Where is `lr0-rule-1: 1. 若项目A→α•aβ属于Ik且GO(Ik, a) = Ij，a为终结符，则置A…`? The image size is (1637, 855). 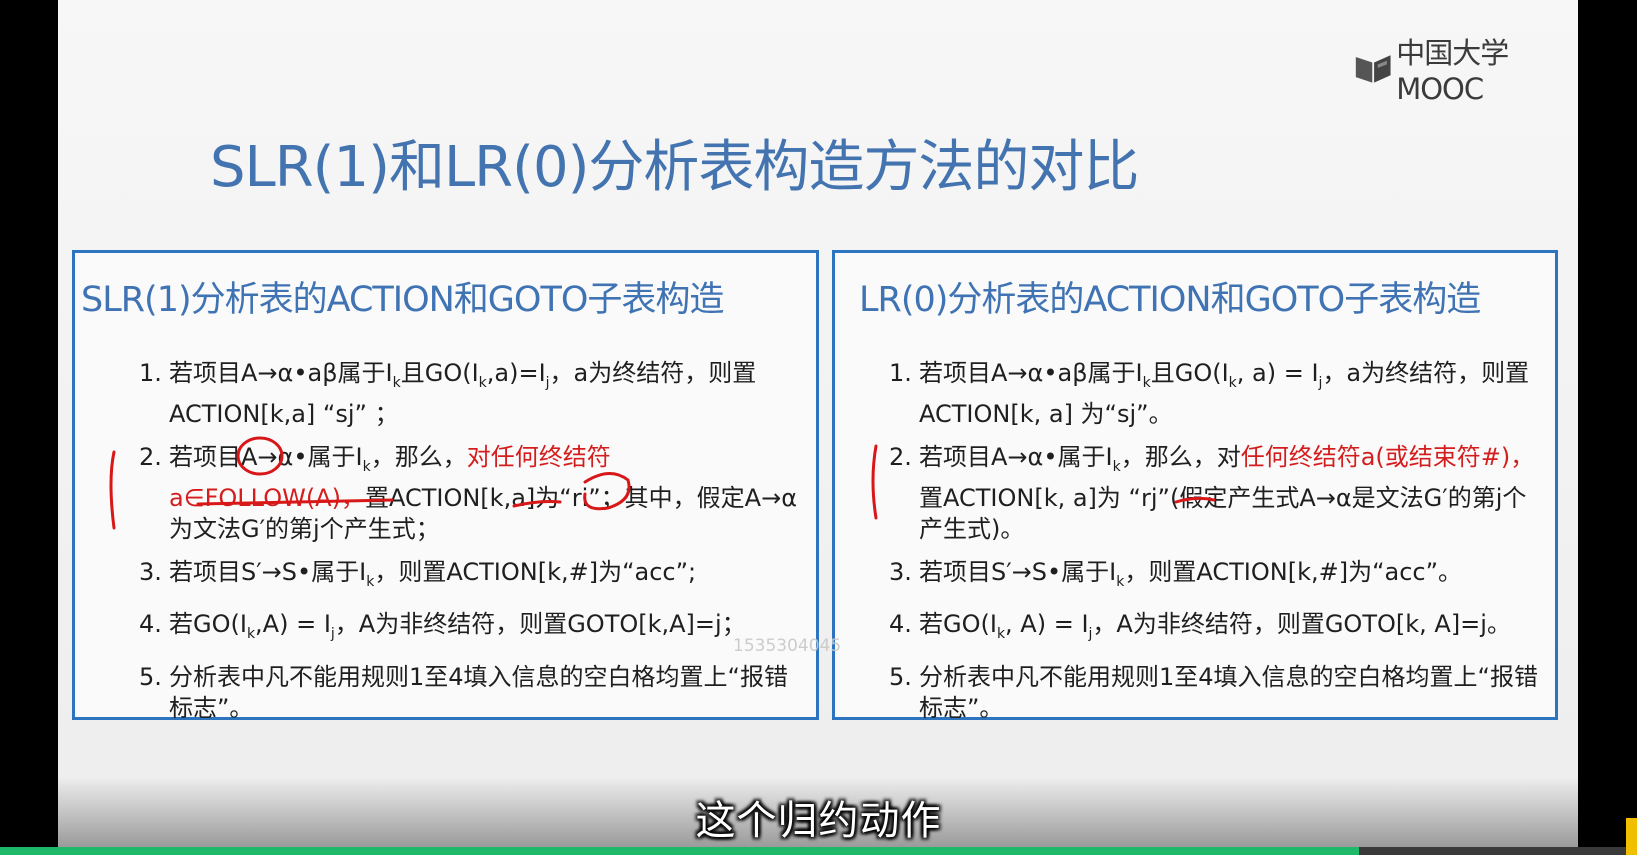
lr0-rule-1: 1. 若项目A→α•aβ属于Ik且GO(Ik, a) = Ij，a为终结符，则置A… is located at coordinates (1217, 394).